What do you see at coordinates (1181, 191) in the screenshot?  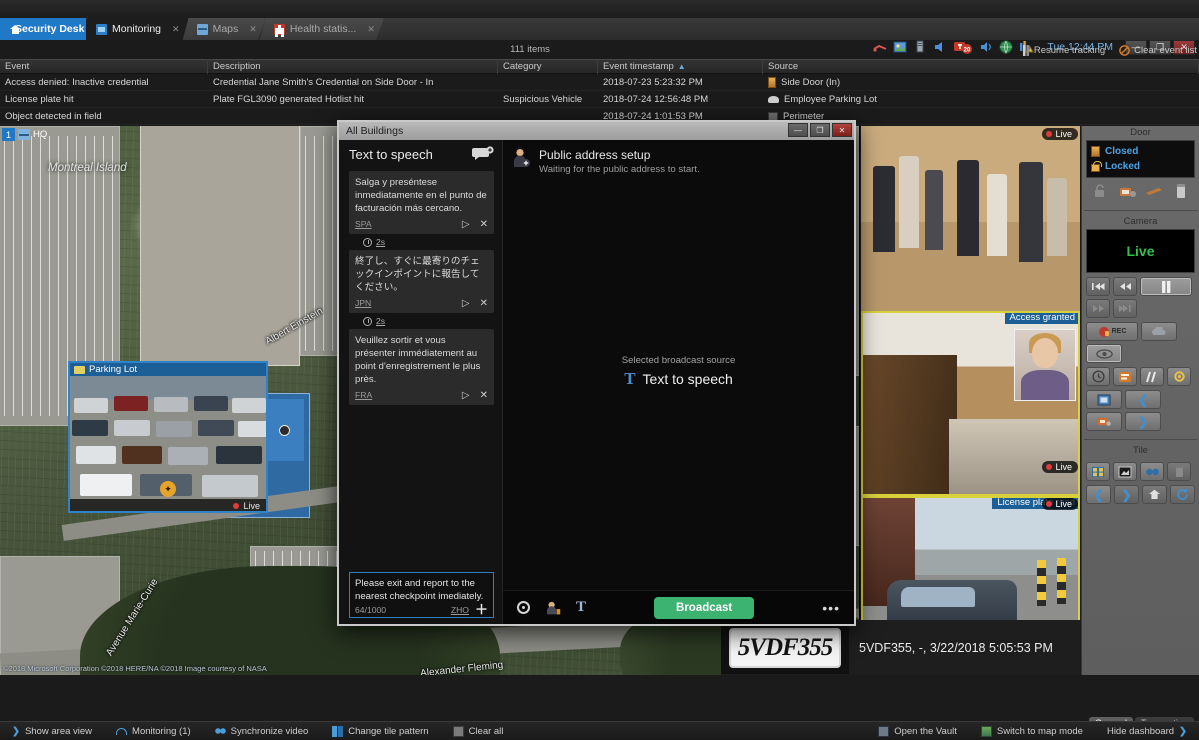 I see `shunt-icon` at bounding box center [1181, 191].